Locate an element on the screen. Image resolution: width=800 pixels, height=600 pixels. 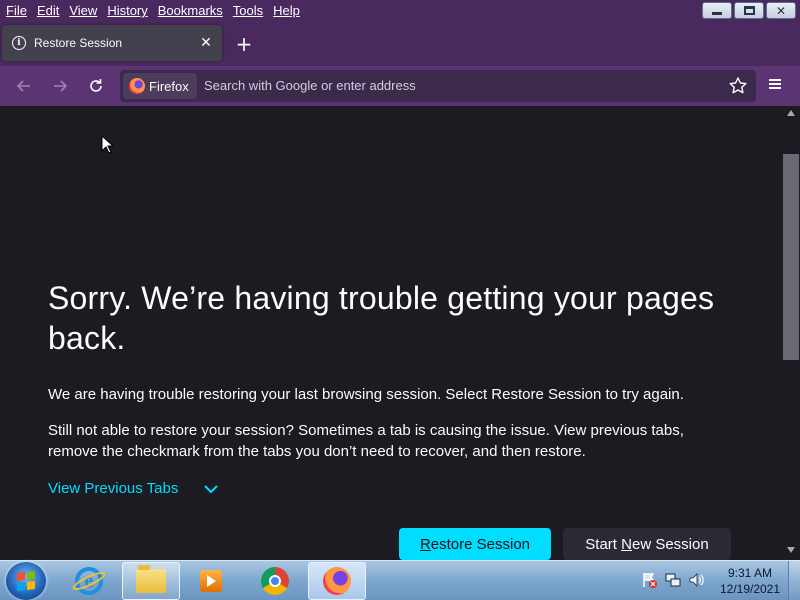
navigation-toolbar: Firefox is located at coordinates (400, 86).